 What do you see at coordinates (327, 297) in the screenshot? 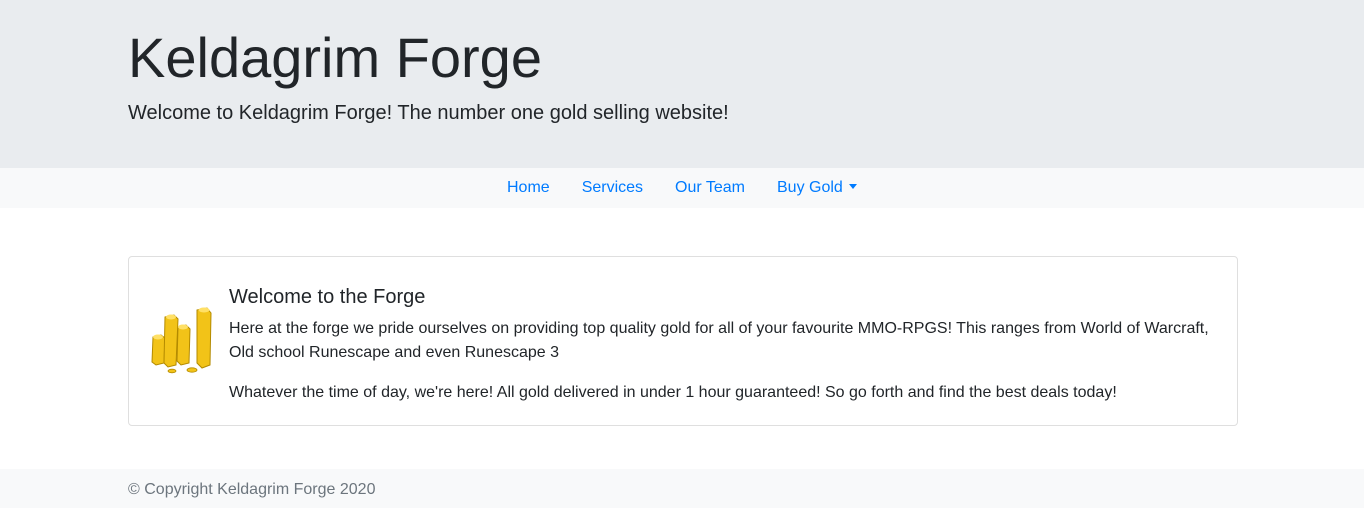
I see `card-title: Welcome to the Forge` at bounding box center [327, 297].